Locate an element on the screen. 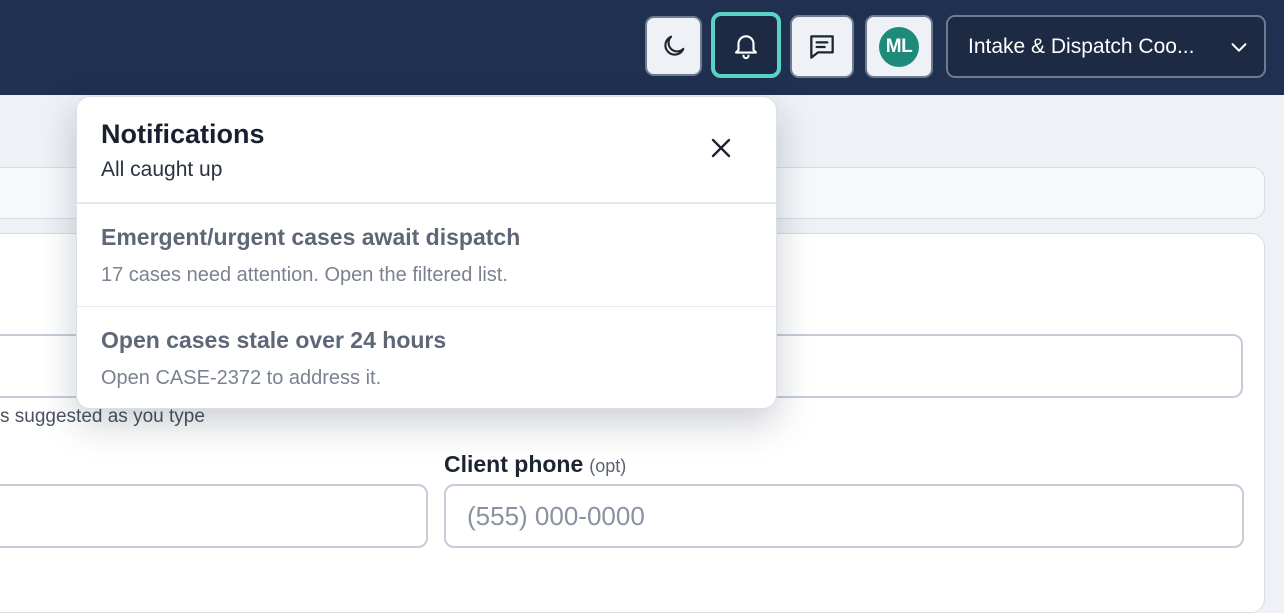 The width and height of the screenshot is (1284, 613). notification-body: Open CASE-2372 to address it. is located at coordinates (241, 378).